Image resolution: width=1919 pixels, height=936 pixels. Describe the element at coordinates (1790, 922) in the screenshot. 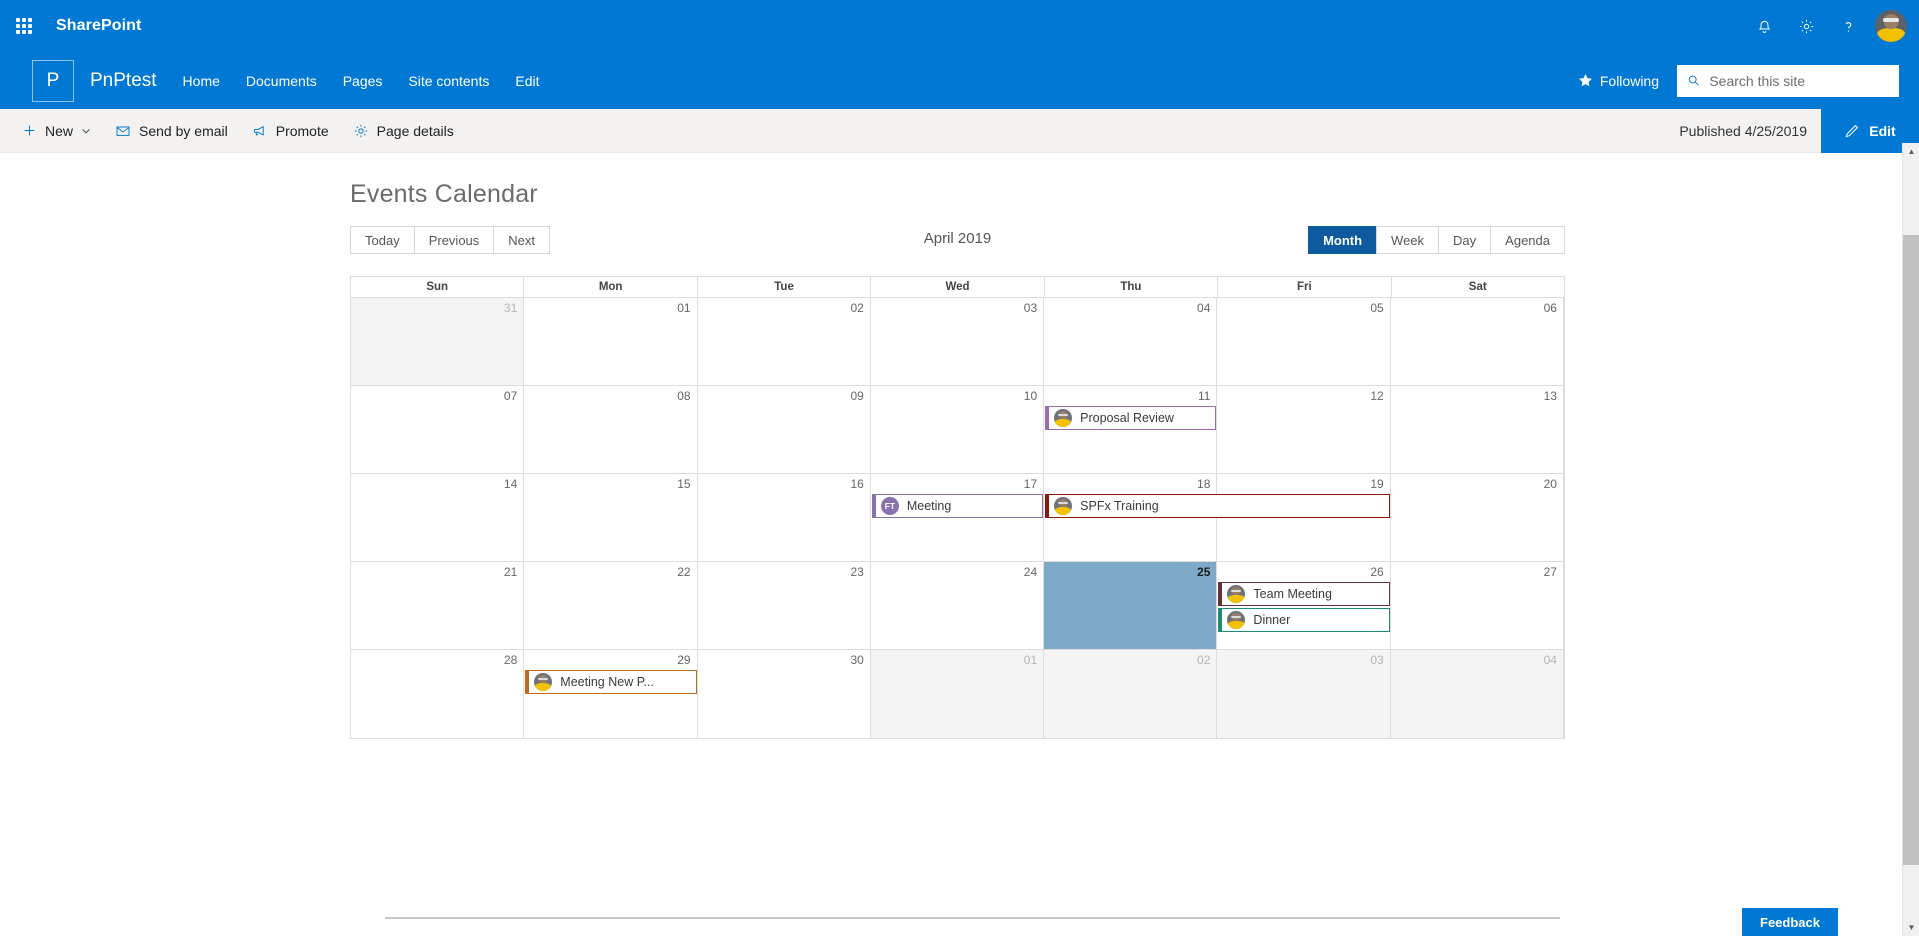

I see `feedback-button: Feedback` at that location.